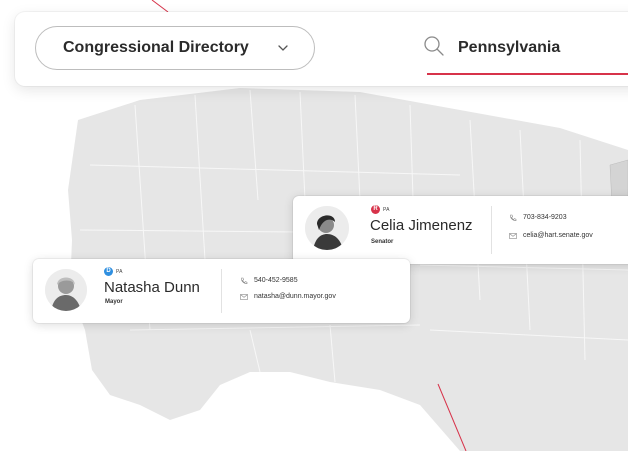  I want to click on contact-phone: 703-834-9203, so click(545, 217).